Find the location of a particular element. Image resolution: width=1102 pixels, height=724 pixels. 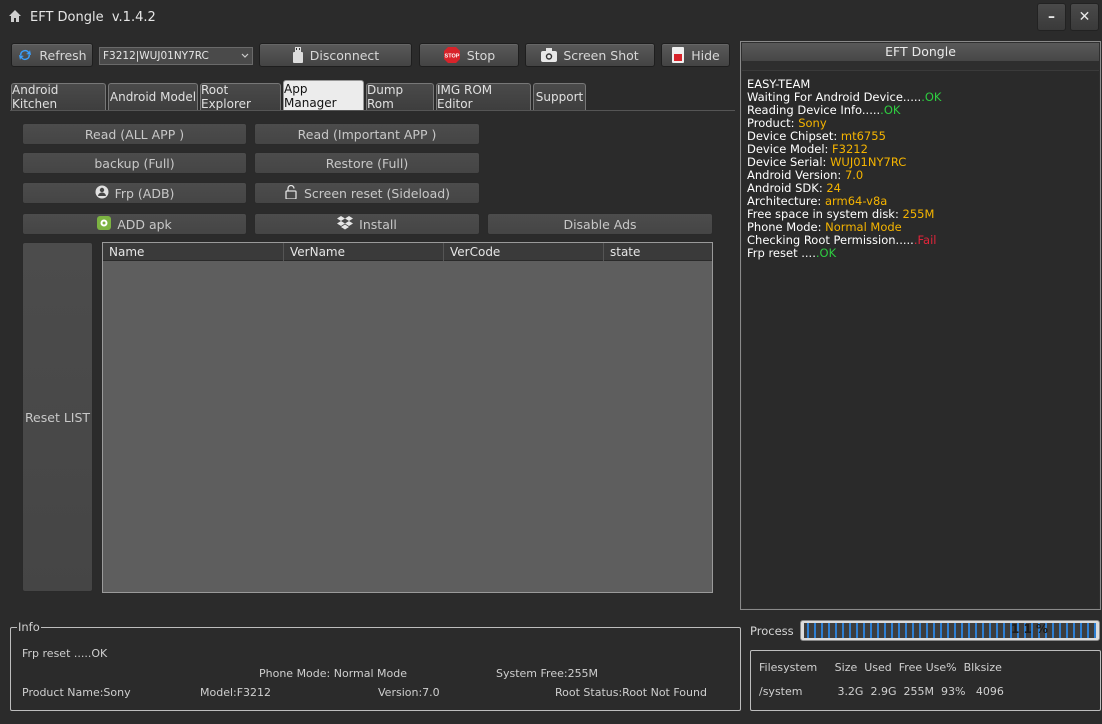

screen-reset-button: Screen reset (Sideload) is located at coordinates (367, 193).